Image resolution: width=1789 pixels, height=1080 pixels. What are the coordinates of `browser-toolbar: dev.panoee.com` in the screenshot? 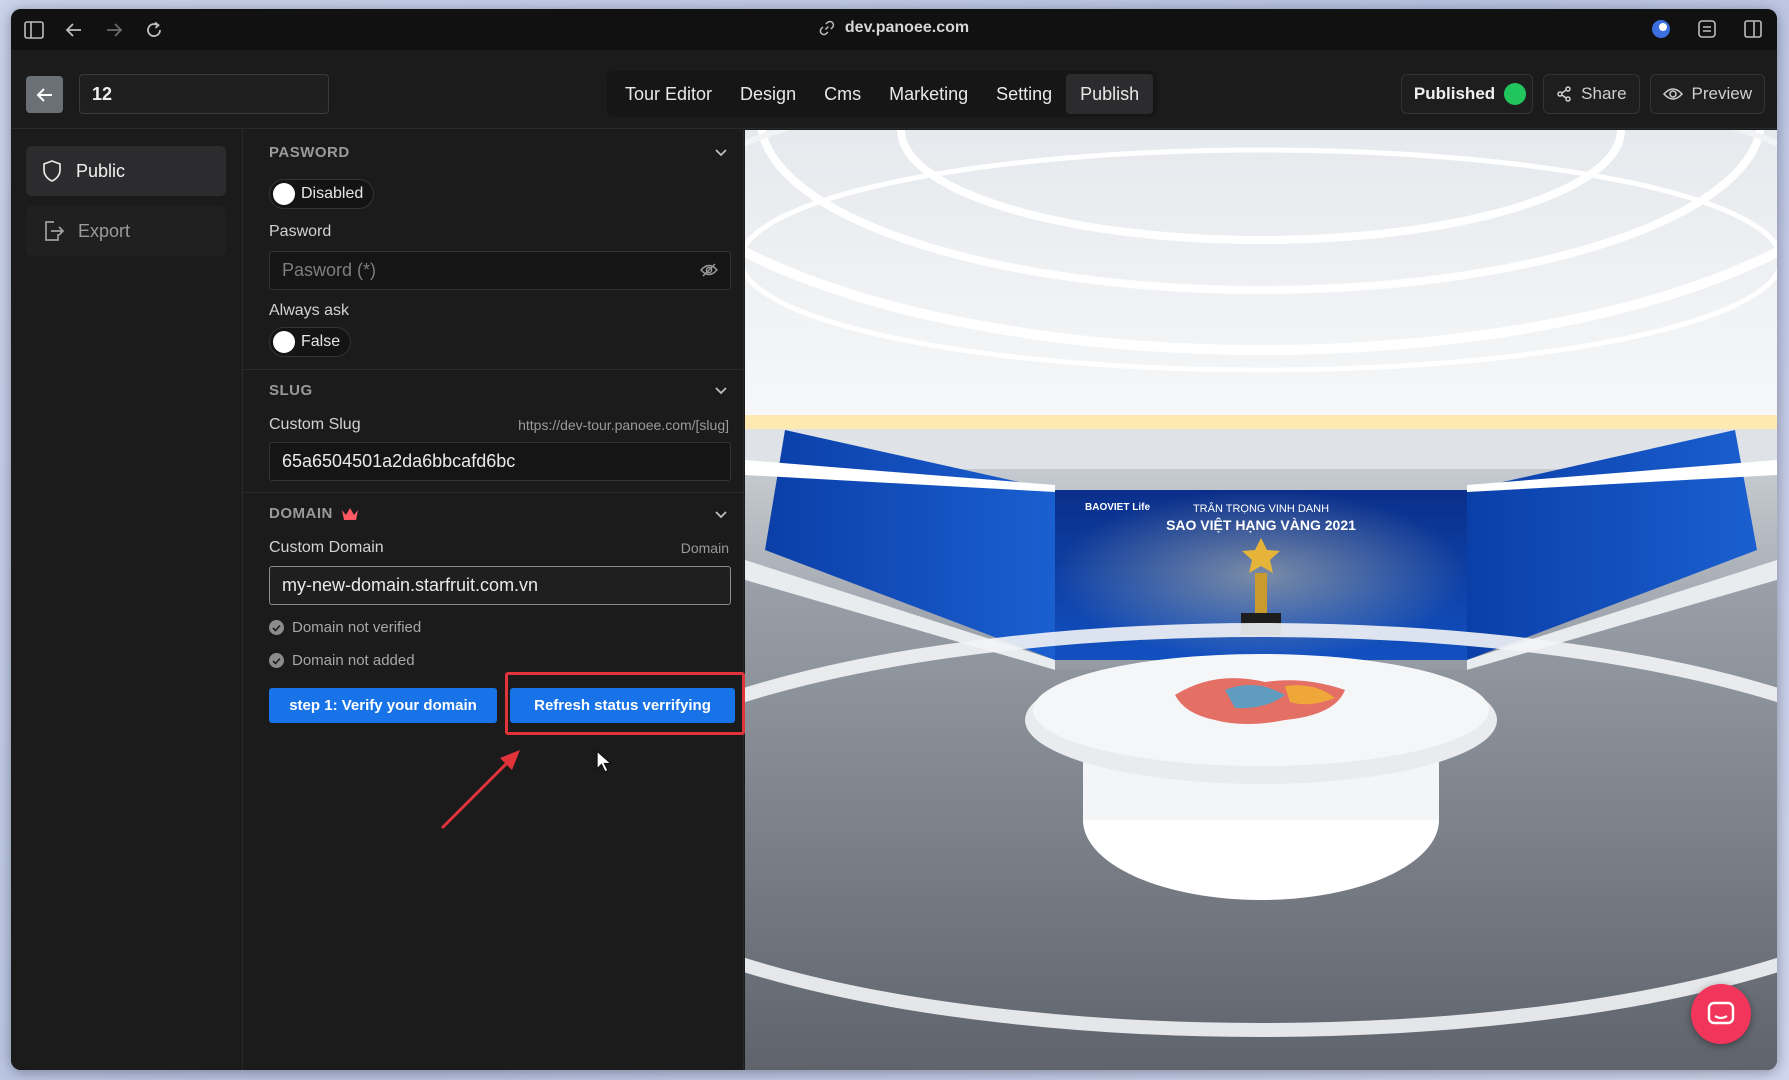 It's located at (894, 29).